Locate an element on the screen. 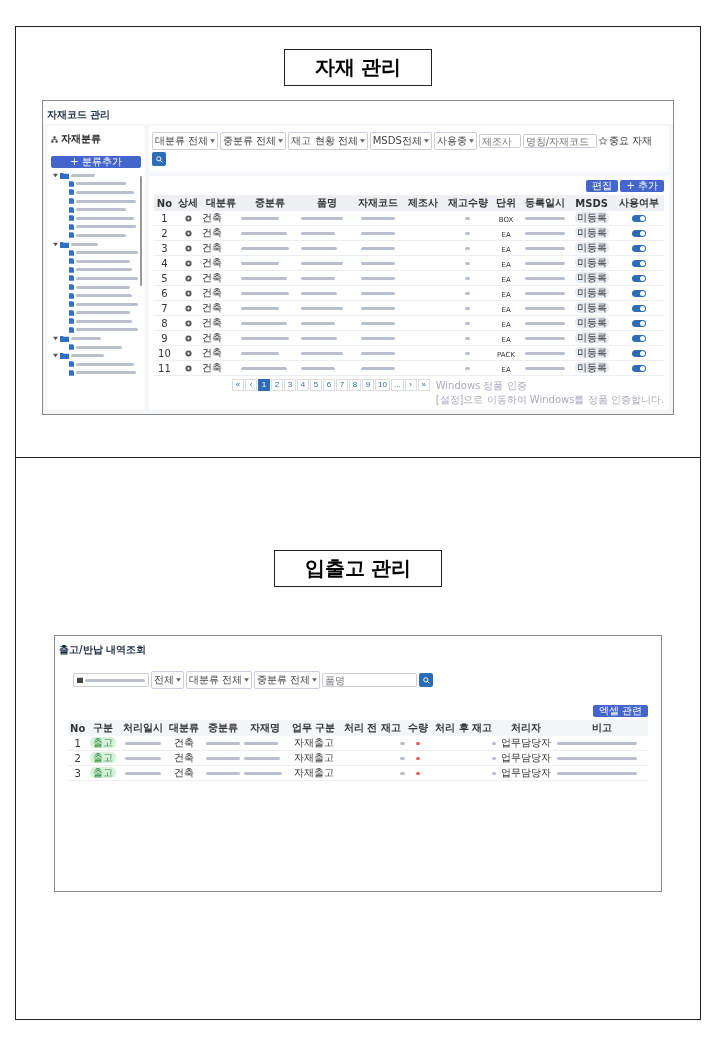  page-button: 9 is located at coordinates (368, 385).